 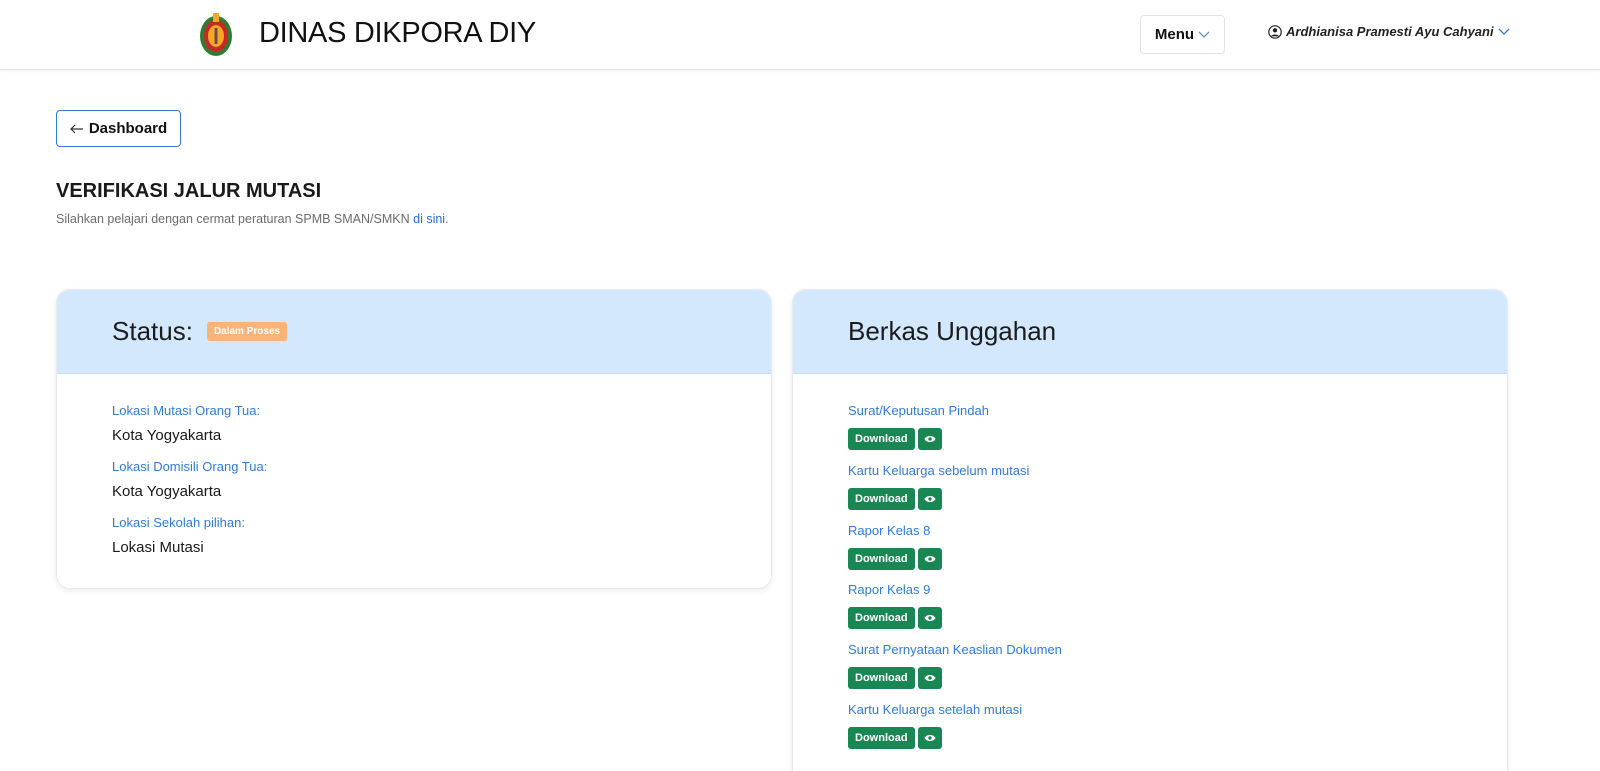 What do you see at coordinates (158, 547) in the screenshot?
I see `field-value-lokasi-sekolah: Lokasi Mutasi` at bounding box center [158, 547].